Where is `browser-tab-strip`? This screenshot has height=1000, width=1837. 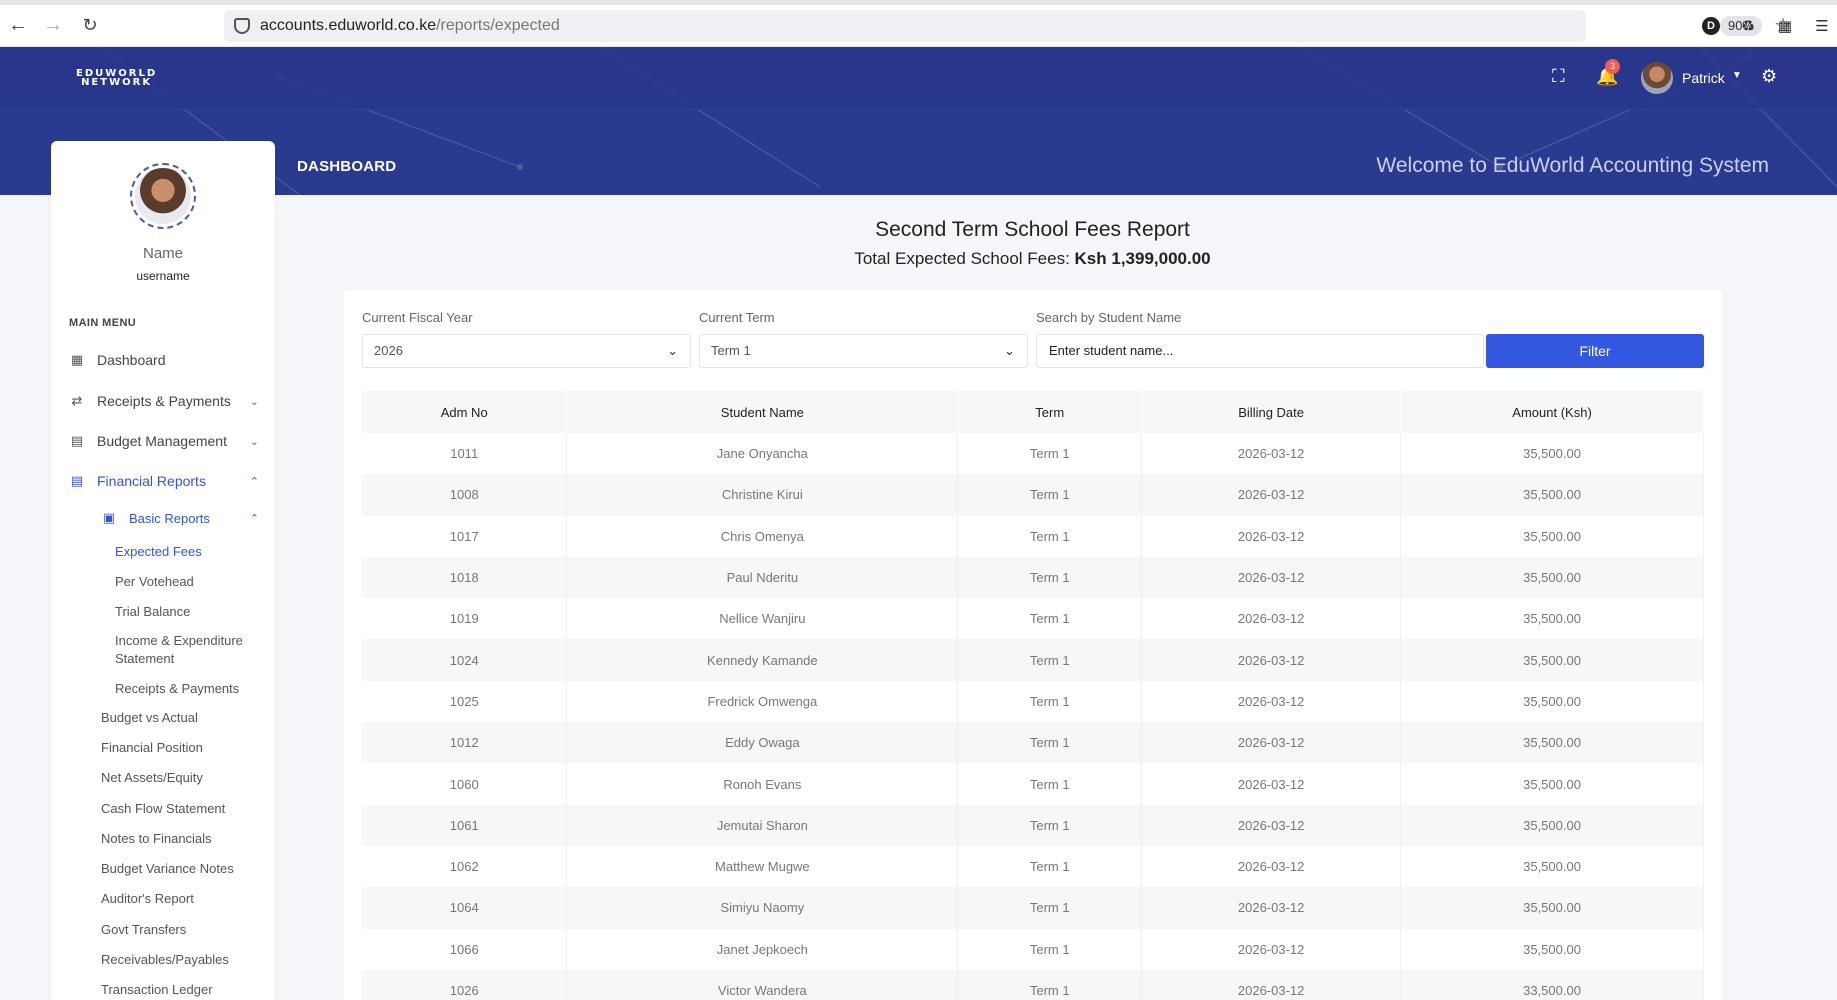
browser-tab-strip is located at coordinates (918, 2).